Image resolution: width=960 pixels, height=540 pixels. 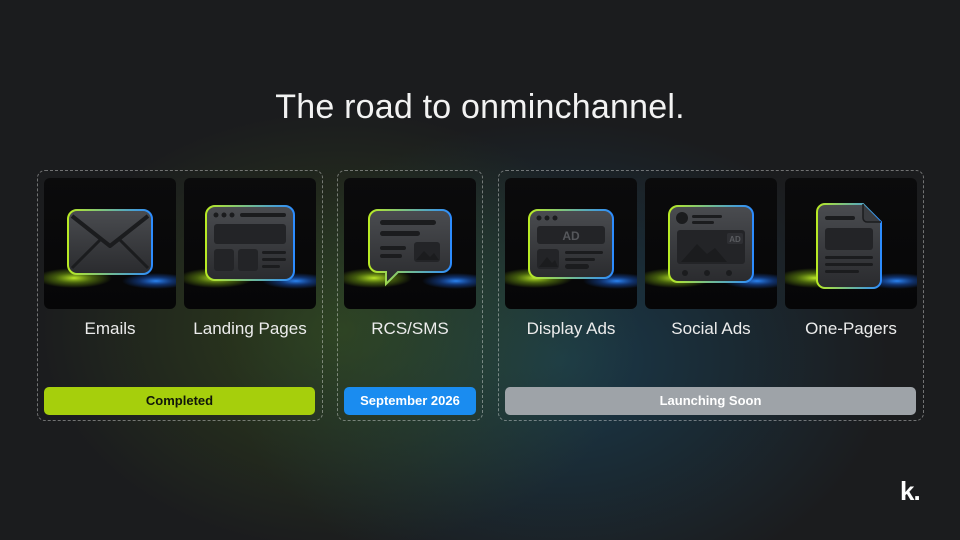 I want to click on card-landing-pages, so click(x=250, y=243).